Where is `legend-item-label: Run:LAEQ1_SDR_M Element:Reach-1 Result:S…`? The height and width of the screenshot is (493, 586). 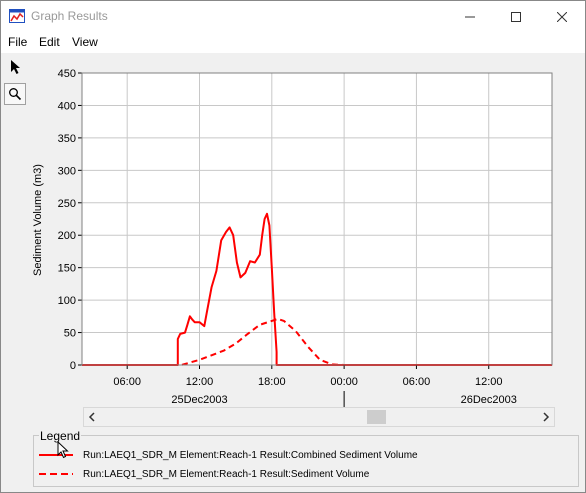 legend-item-label: Run:LAEQ1_SDR_M Element:Reach-1 Result:S… is located at coordinates (226, 474).